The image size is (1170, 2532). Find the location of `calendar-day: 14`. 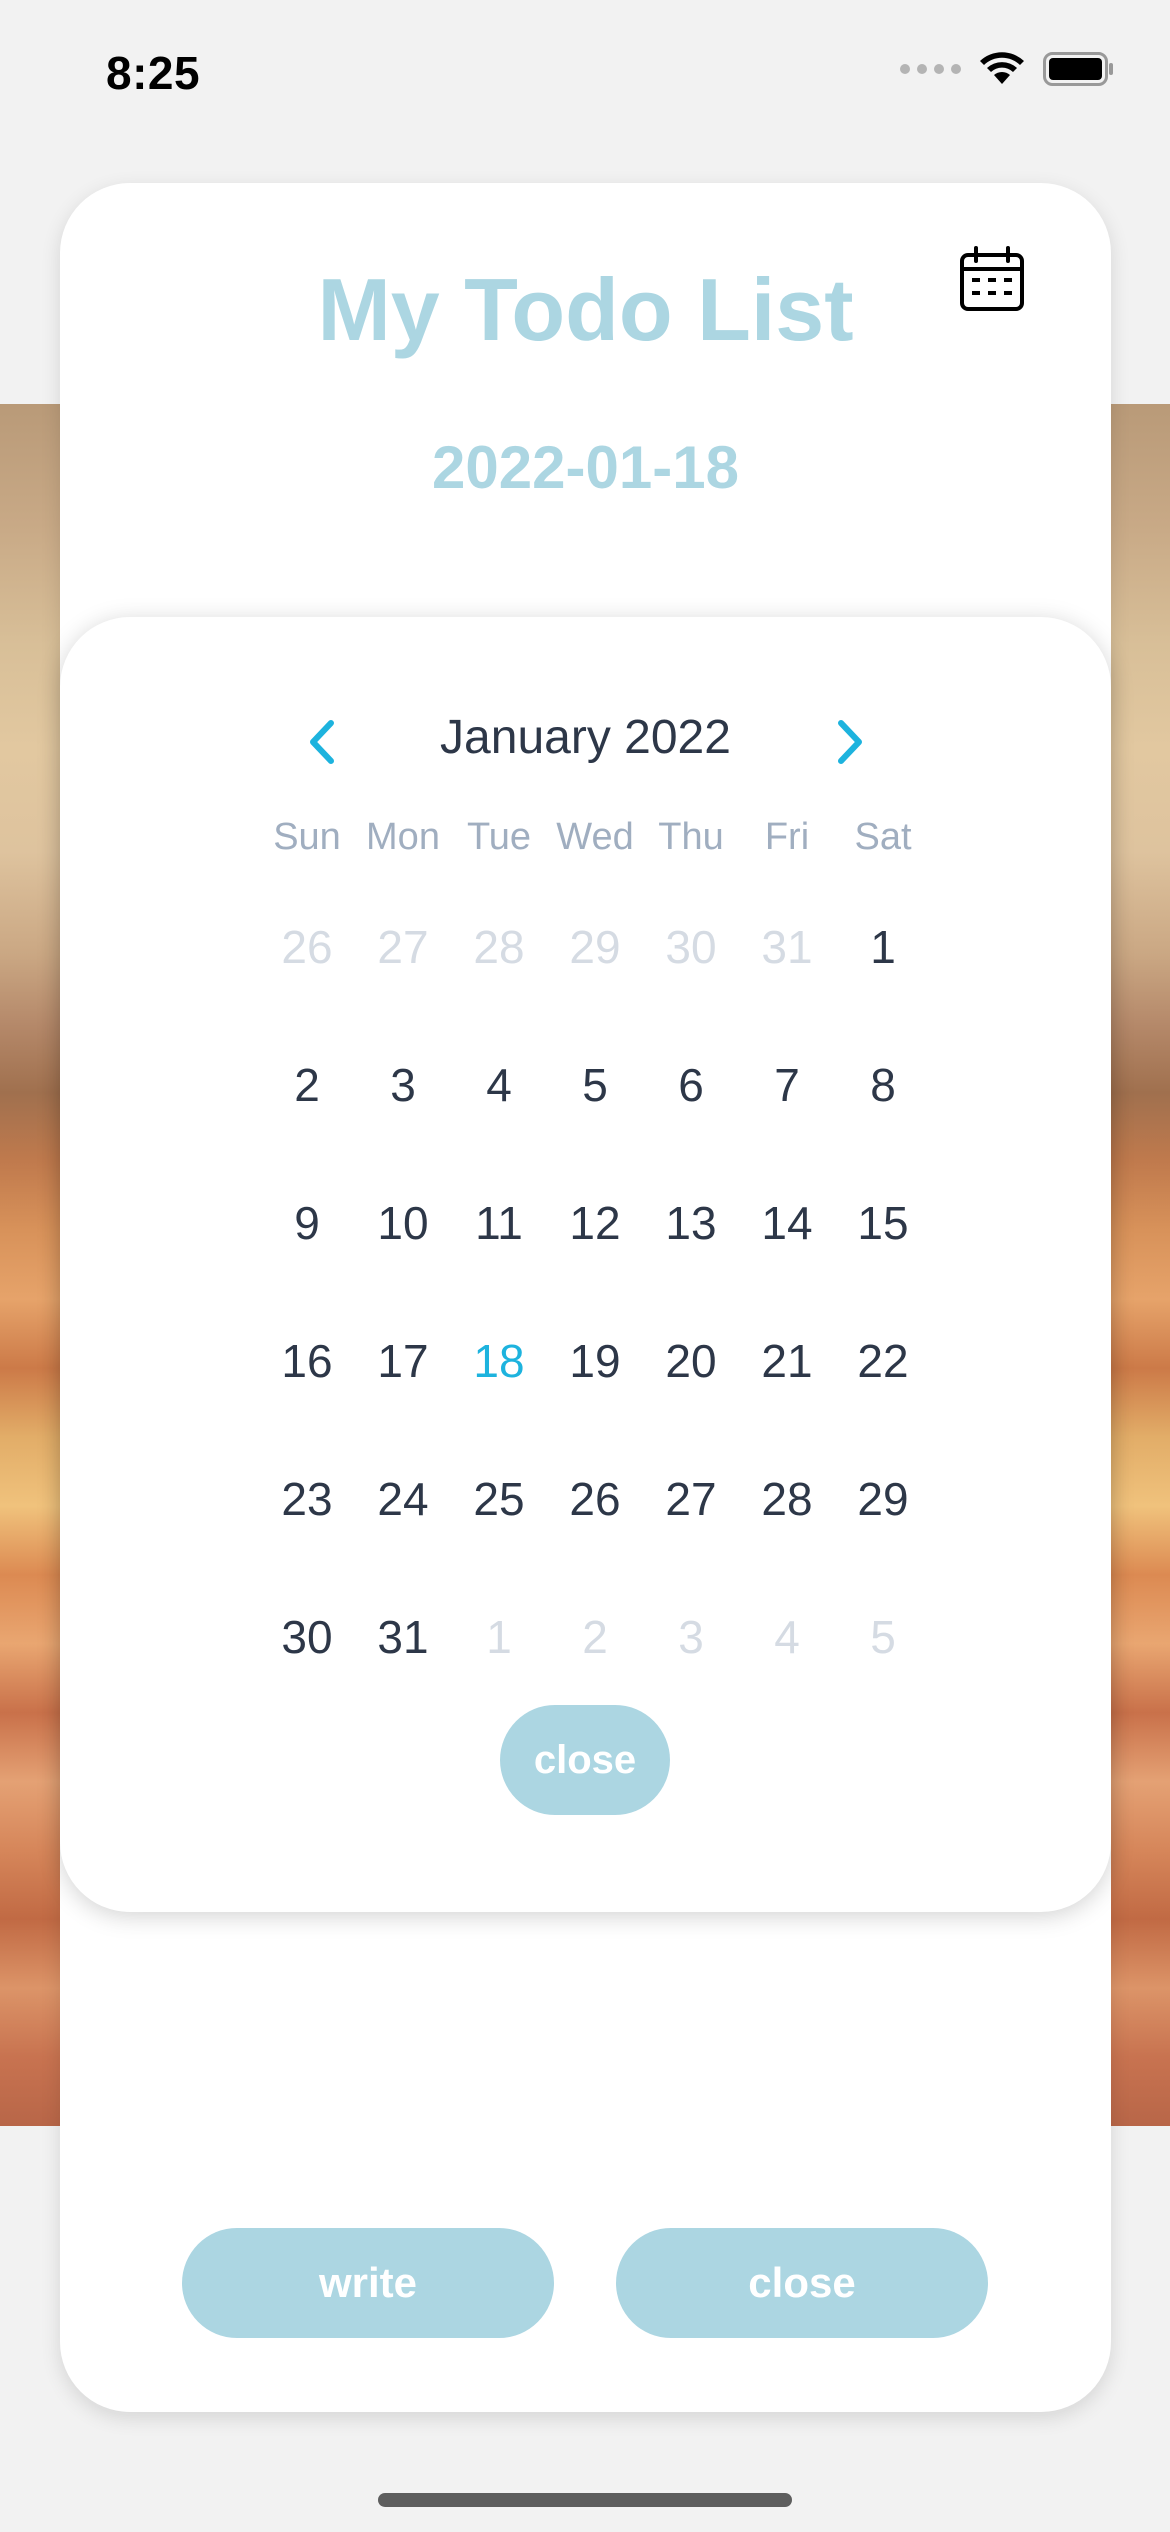

calendar-day: 14 is located at coordinates (787, 1223).